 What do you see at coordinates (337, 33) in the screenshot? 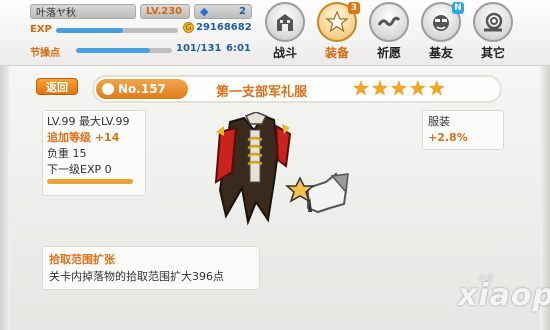
I see `nav-equipment-button: 装备 3` at bounding box center [337, 33].